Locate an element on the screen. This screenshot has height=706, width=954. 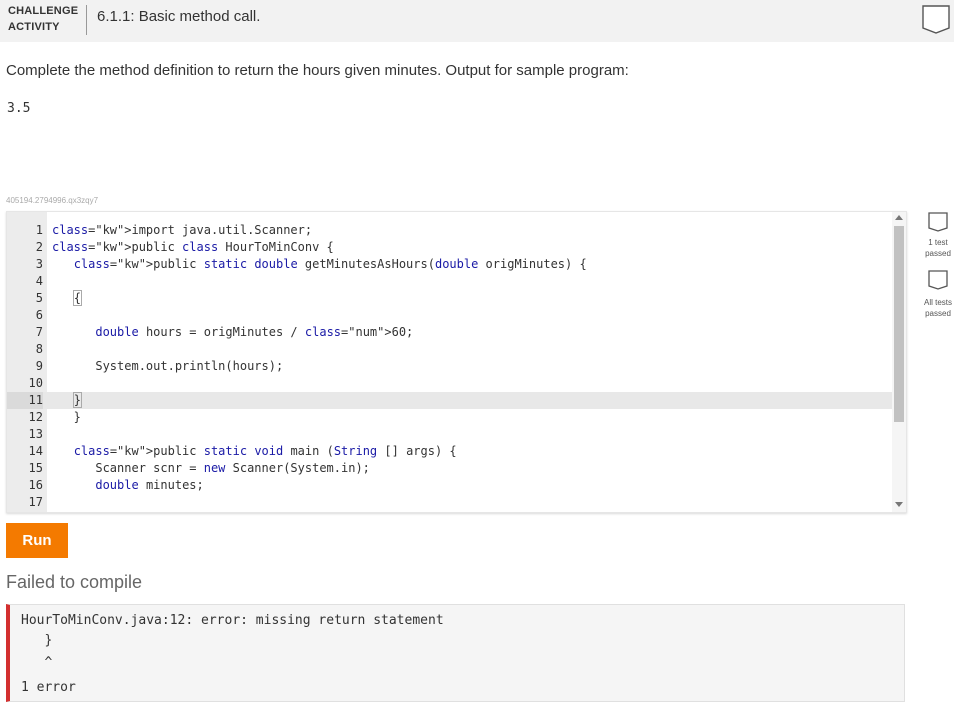
header-divider is located at coordinates (86, 20).